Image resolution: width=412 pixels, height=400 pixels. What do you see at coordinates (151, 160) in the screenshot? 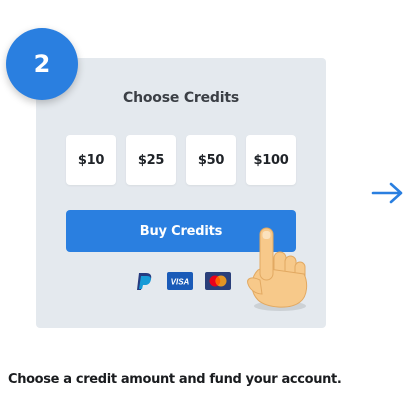
I see `amount-option-25: $25` at bounding box center [151, 160].